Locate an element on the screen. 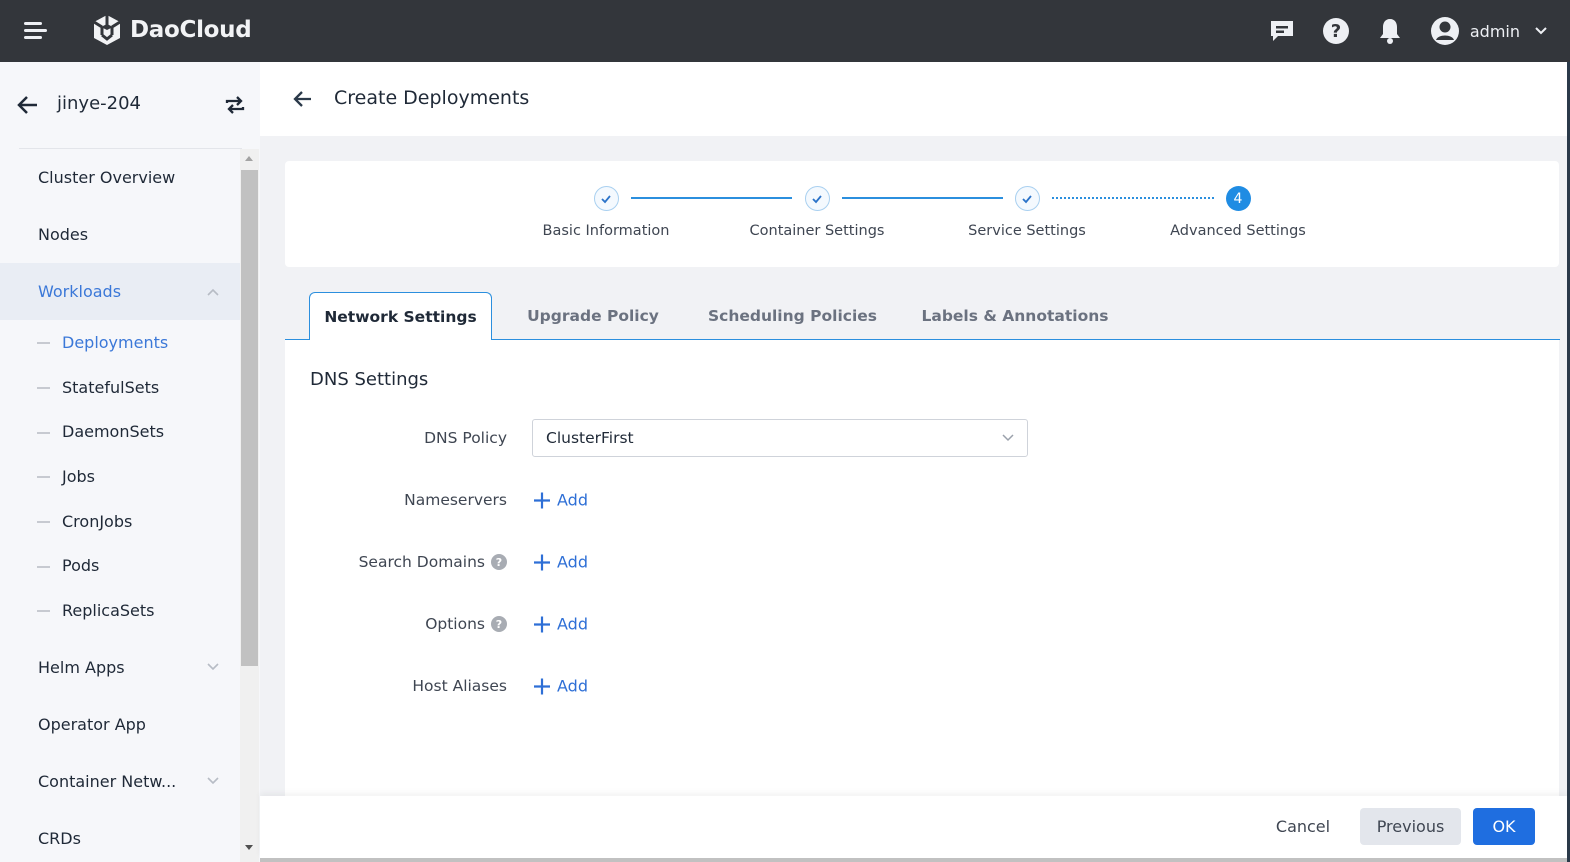 The height and width of the screenshot is (862, 1570). sidebar-scrollbar is located at coordinates (249, 505).